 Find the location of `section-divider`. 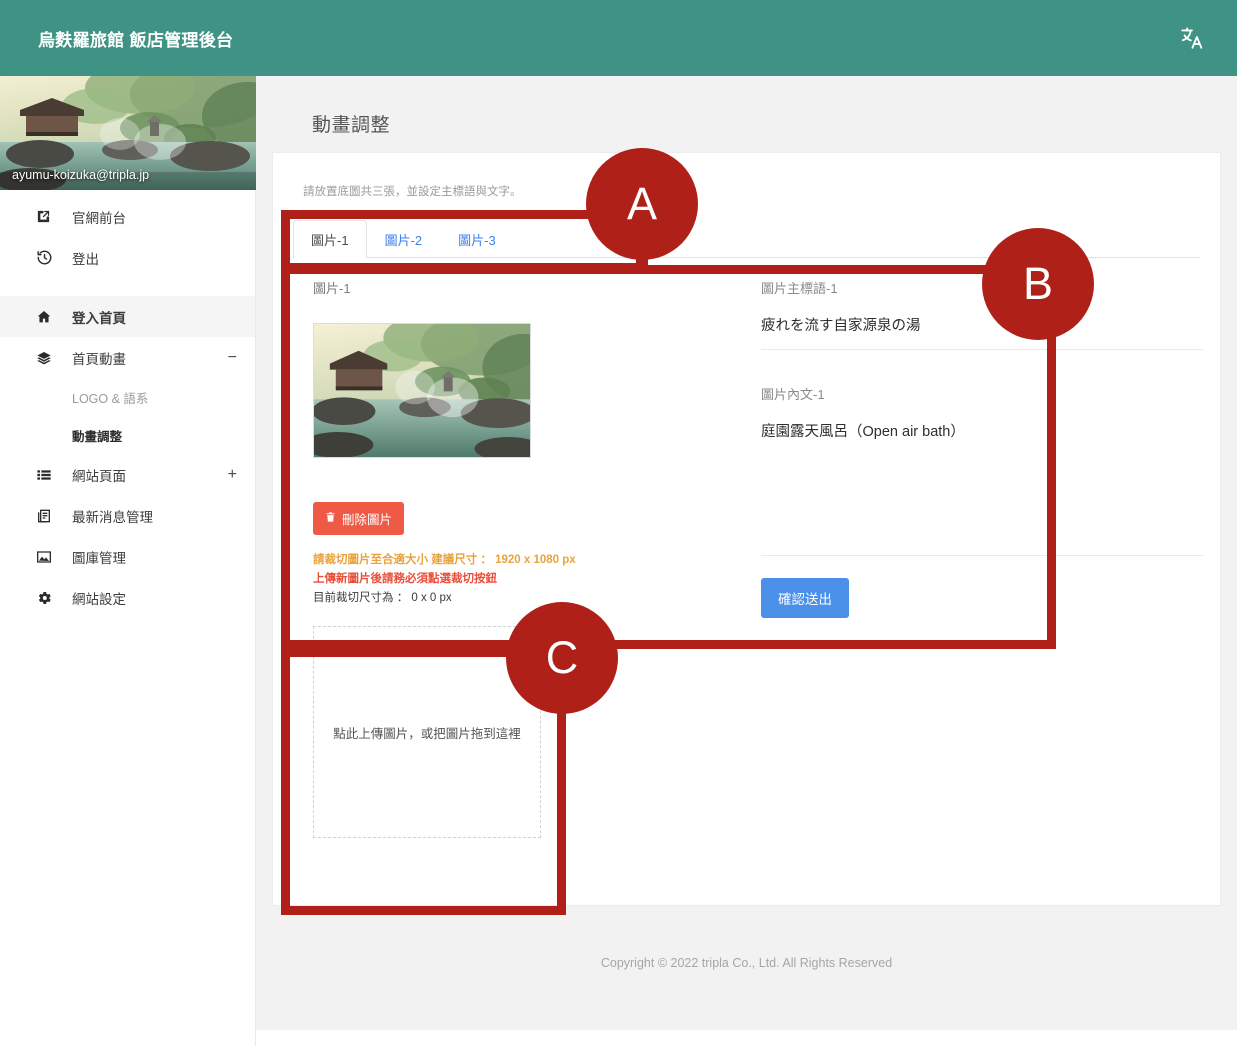

section-divider is located at coordinates (982, 555).